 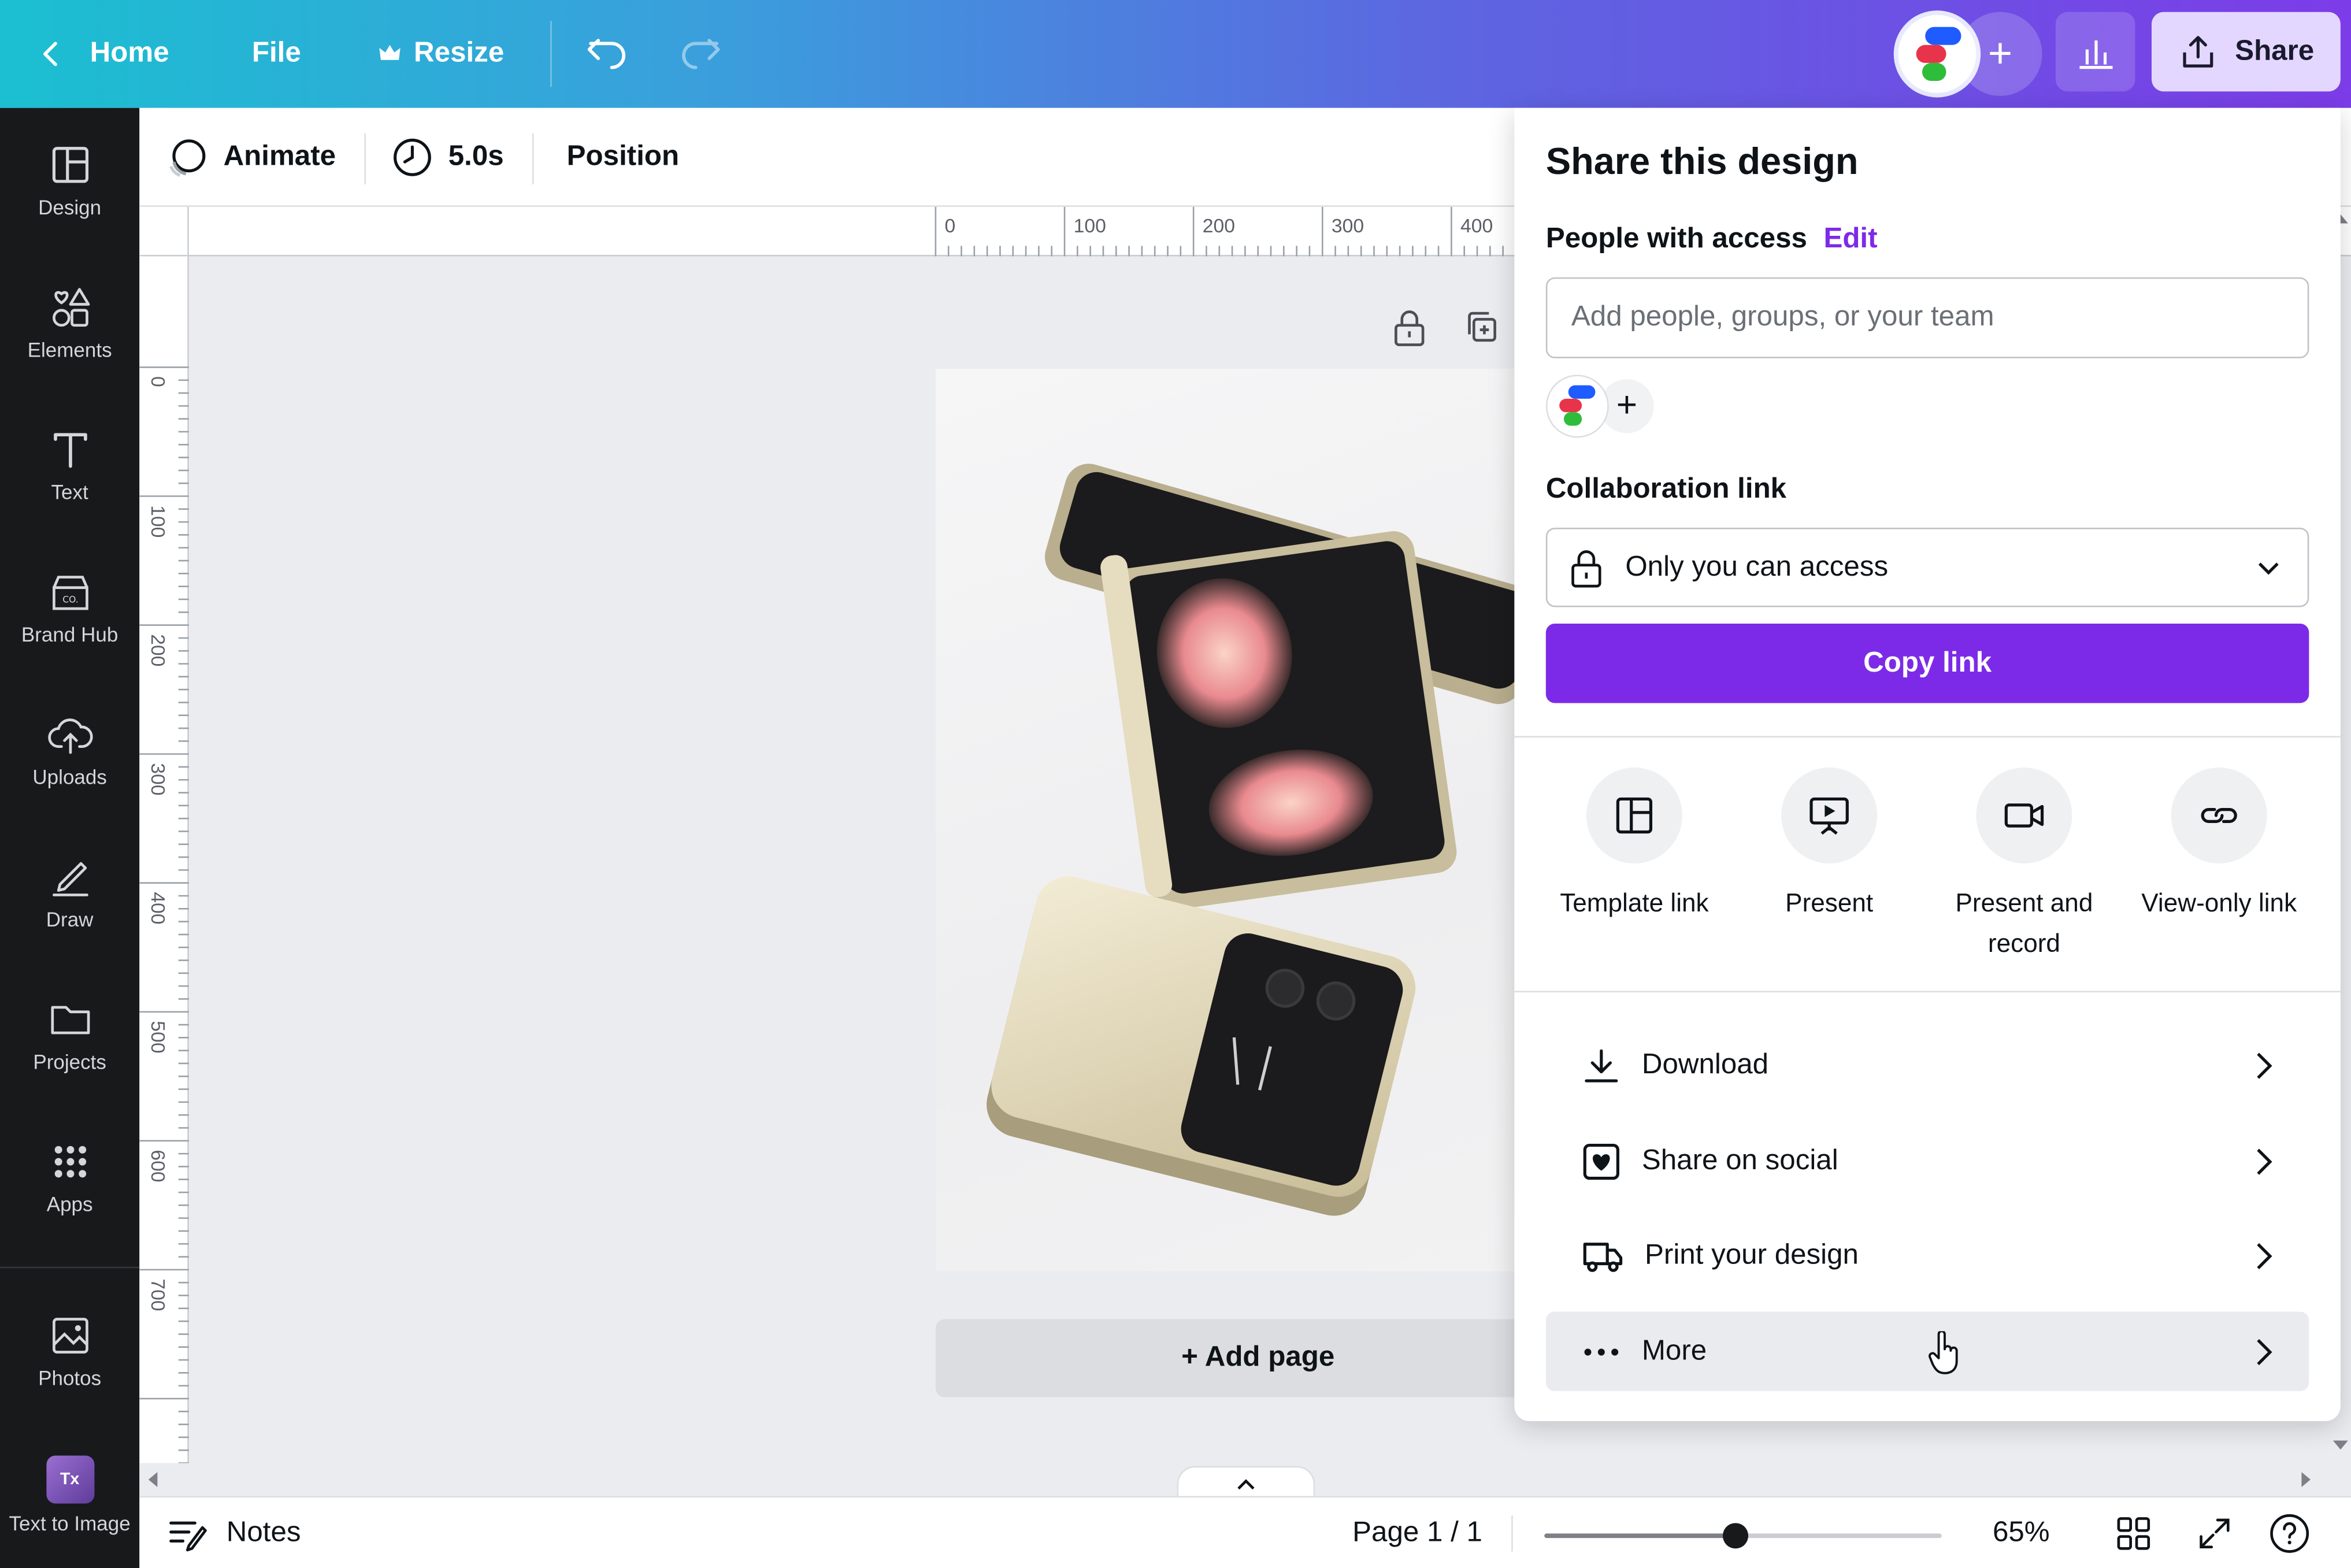 I want to click on undo-icon, so click(x=606, y=54).